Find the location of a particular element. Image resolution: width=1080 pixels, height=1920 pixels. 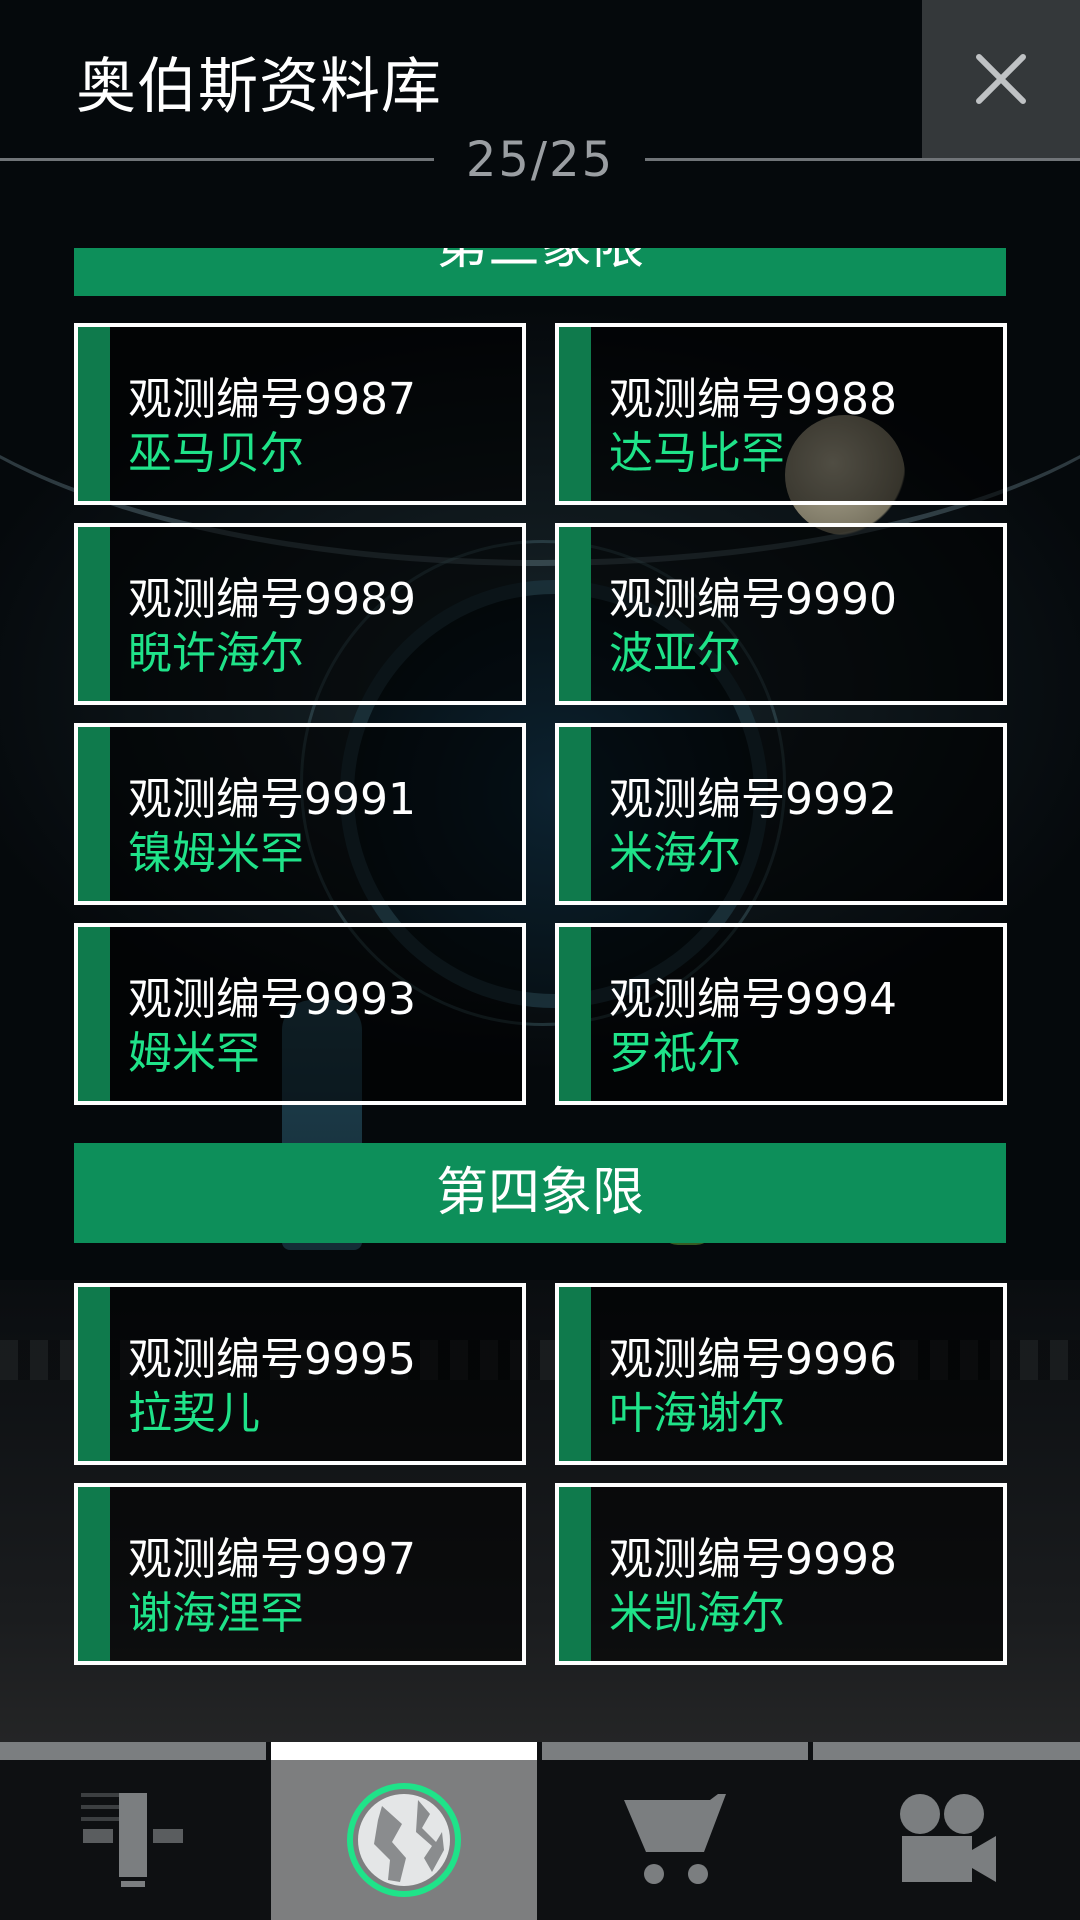

entry-name: 波亚尔 is located at coordinates (675, 653).